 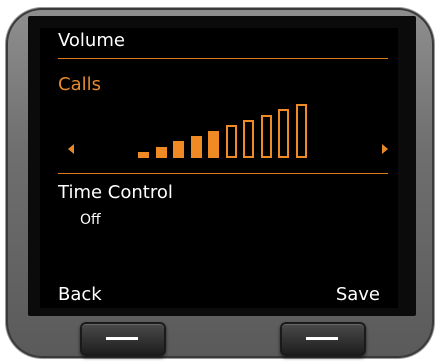 I want to click on right-arrow-icon, so click(x=385, y=149).